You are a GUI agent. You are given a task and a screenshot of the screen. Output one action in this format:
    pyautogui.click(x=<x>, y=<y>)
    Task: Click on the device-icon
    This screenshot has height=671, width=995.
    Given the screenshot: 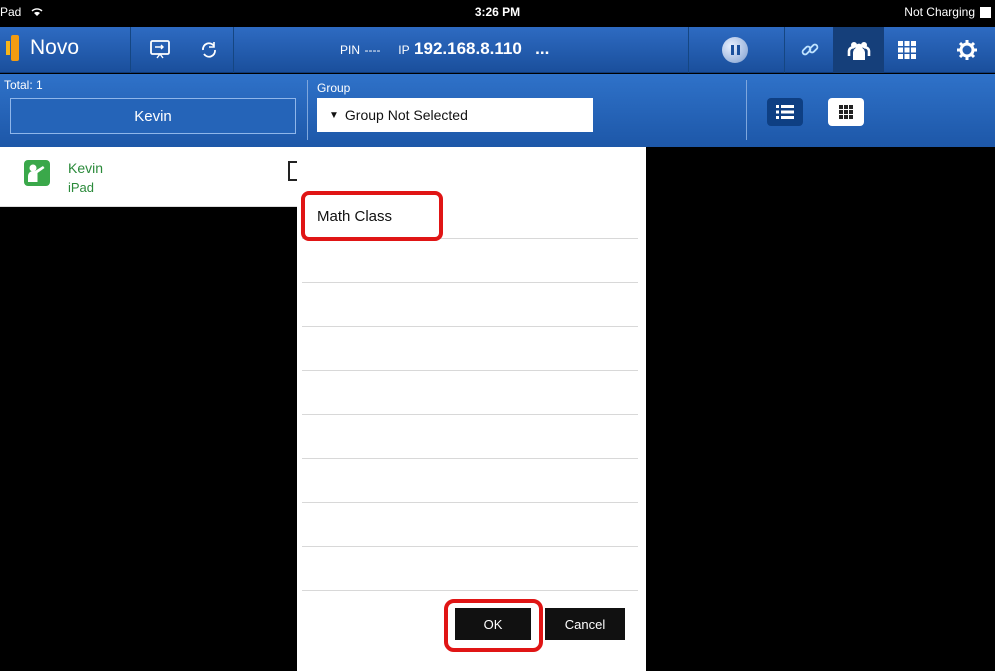 What is the action you would take?
    pyautogui.click(x=292, y=171)
    